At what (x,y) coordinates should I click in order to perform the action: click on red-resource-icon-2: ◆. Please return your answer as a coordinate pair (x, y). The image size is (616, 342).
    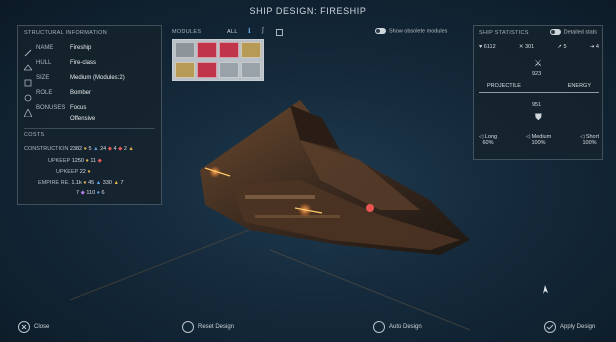
    Looking at the image, I should click on (119, 149).